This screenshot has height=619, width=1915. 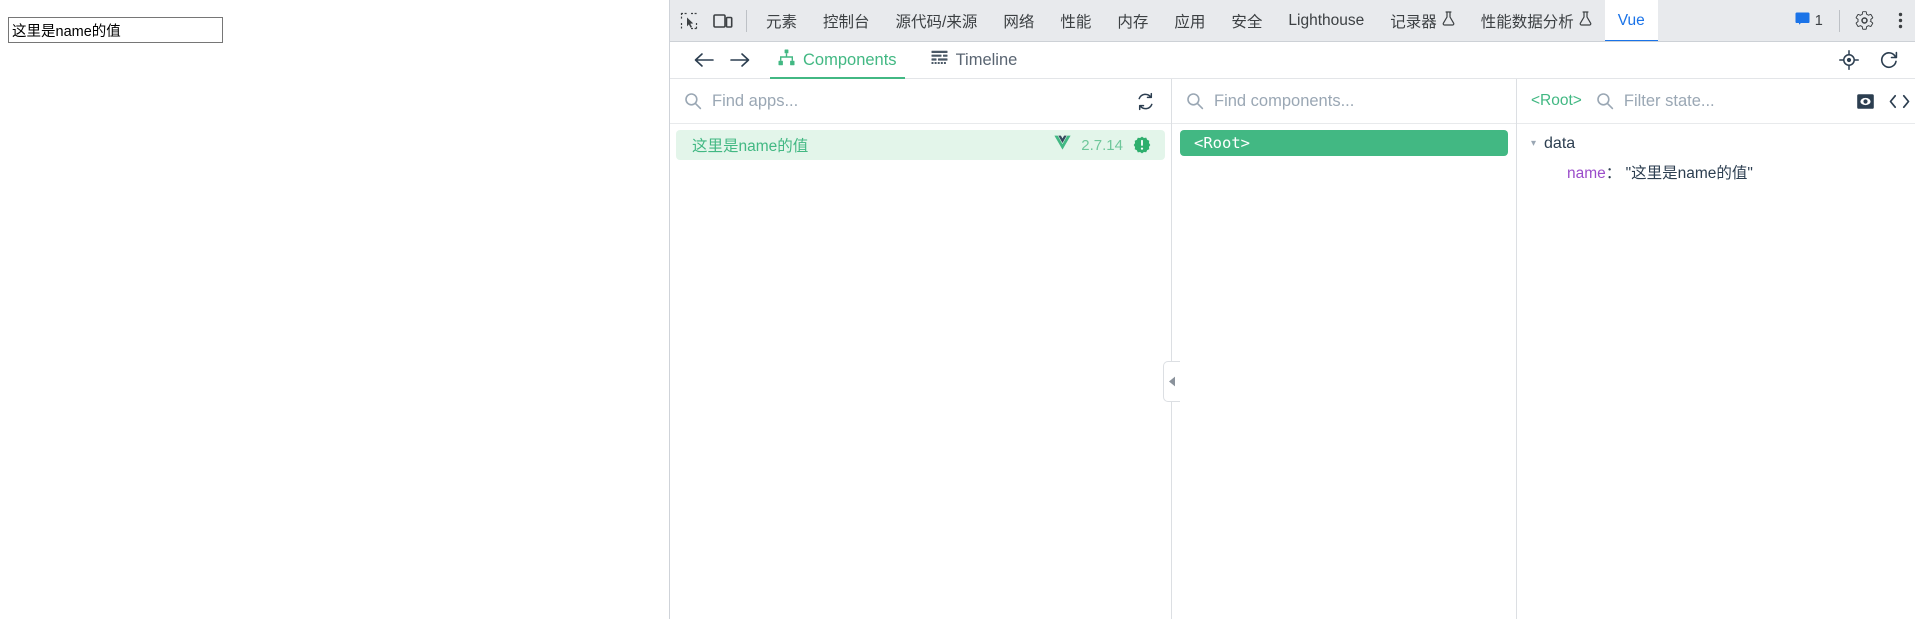 I want to click on gear-icon, so click(x=1865, y=21).